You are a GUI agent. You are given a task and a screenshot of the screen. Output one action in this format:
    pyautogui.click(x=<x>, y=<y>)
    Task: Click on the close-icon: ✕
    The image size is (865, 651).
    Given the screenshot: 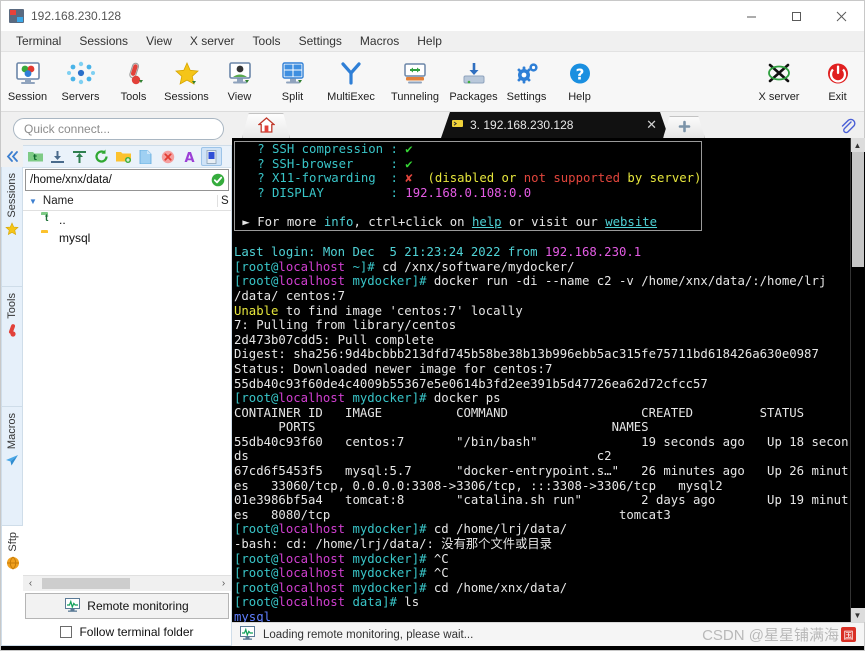 What is the action you would take?
    pyautogui.click(x=651, y=125)
    